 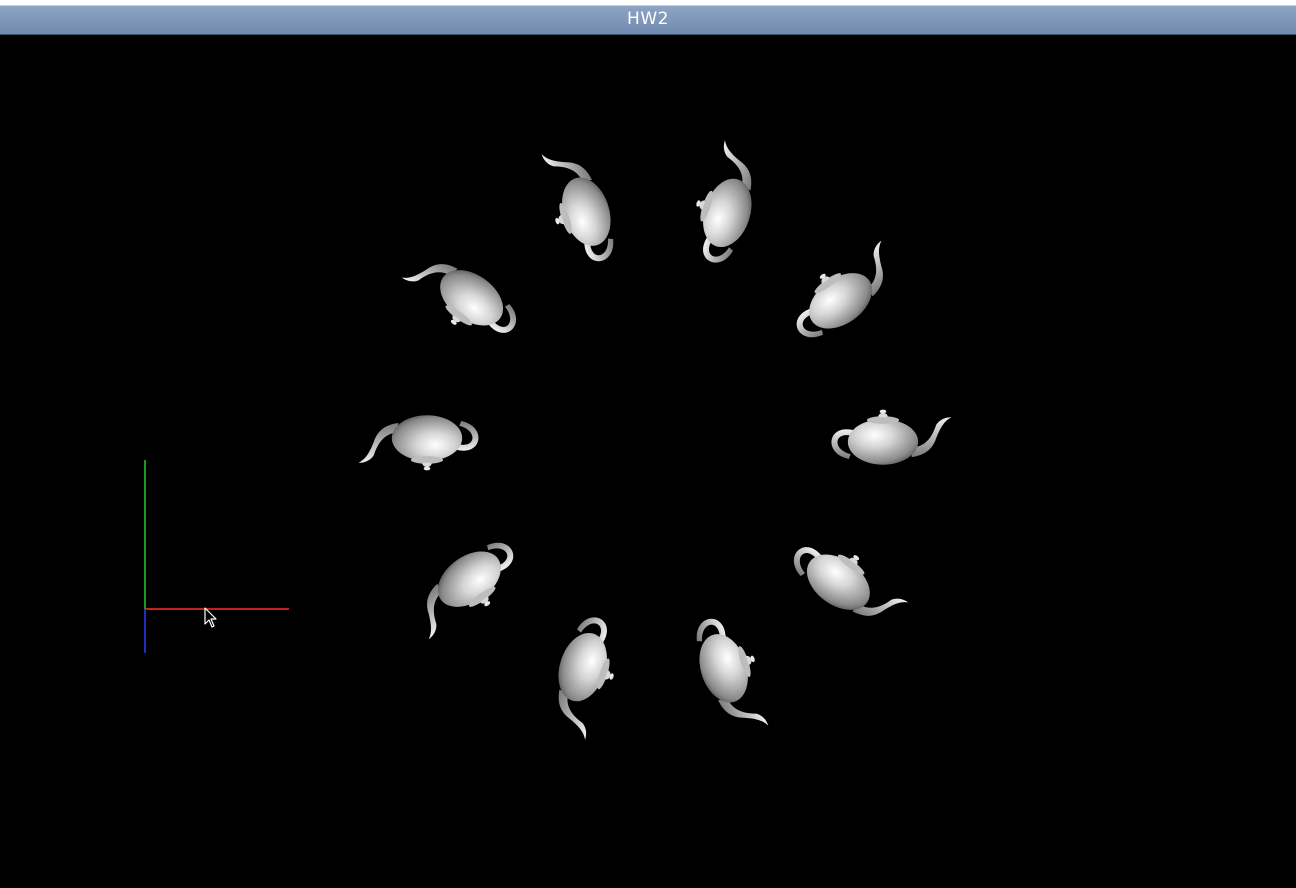 What do you see at coordinates (210, 617) in the screenshot?
I see `mouse-cursor-icon` at bounding box center [210, 617].